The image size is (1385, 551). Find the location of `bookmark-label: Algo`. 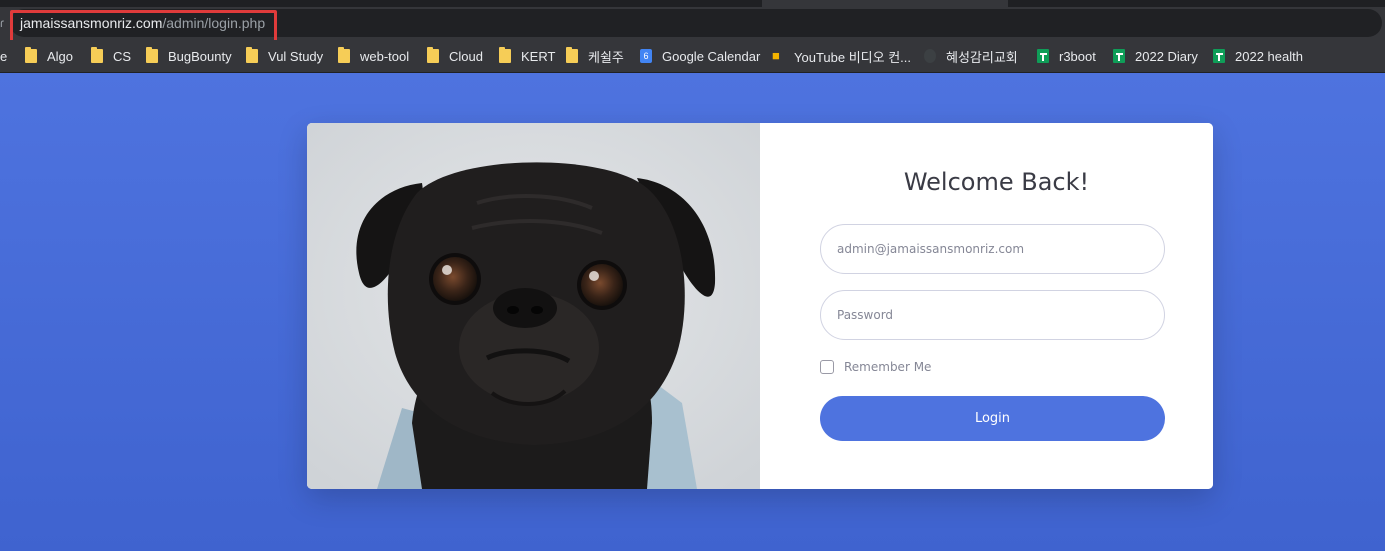

bookmark-label: Algo is located at coordinates (60, 56).